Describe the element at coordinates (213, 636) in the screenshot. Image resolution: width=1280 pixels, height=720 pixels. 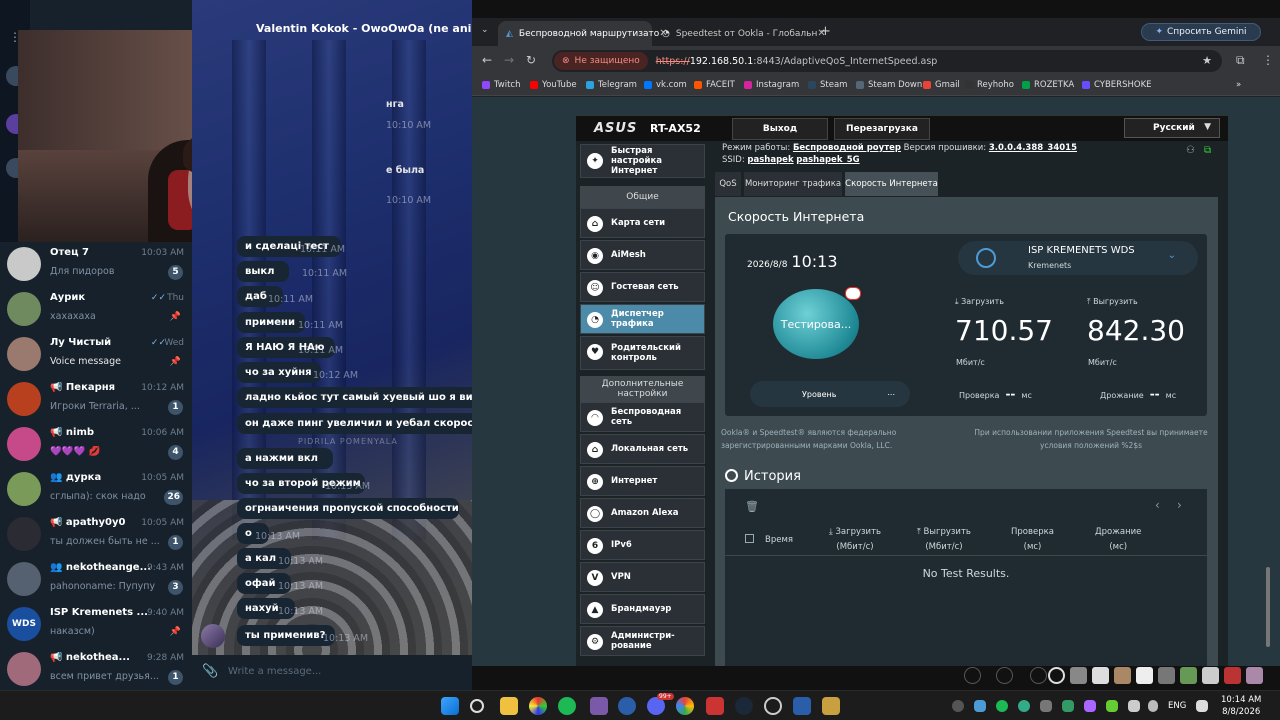
I see `sender-avatar` at that location.